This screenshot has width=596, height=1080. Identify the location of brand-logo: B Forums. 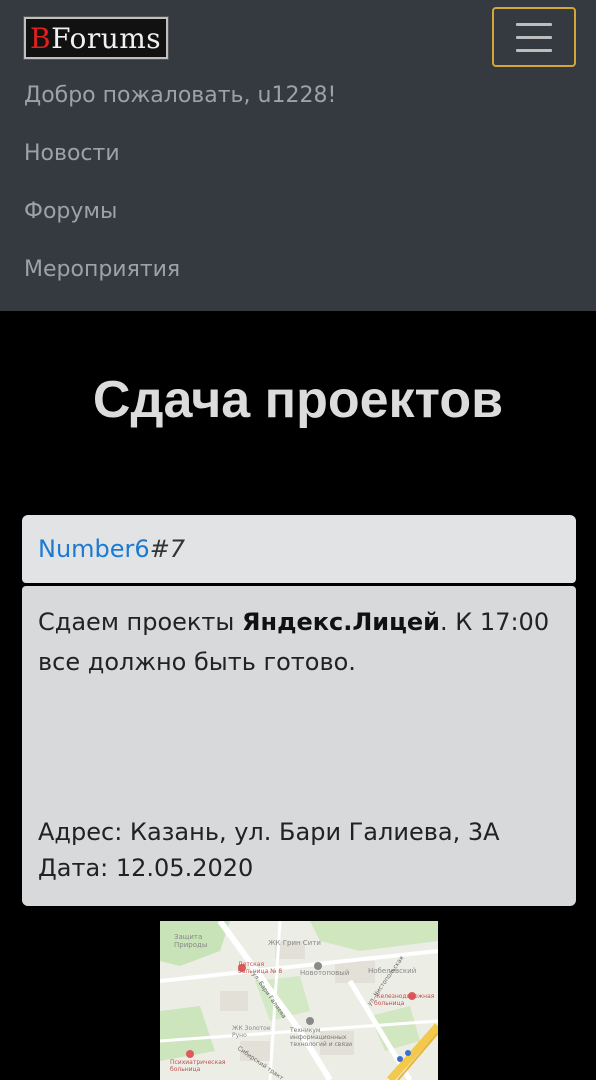
(96, 38).